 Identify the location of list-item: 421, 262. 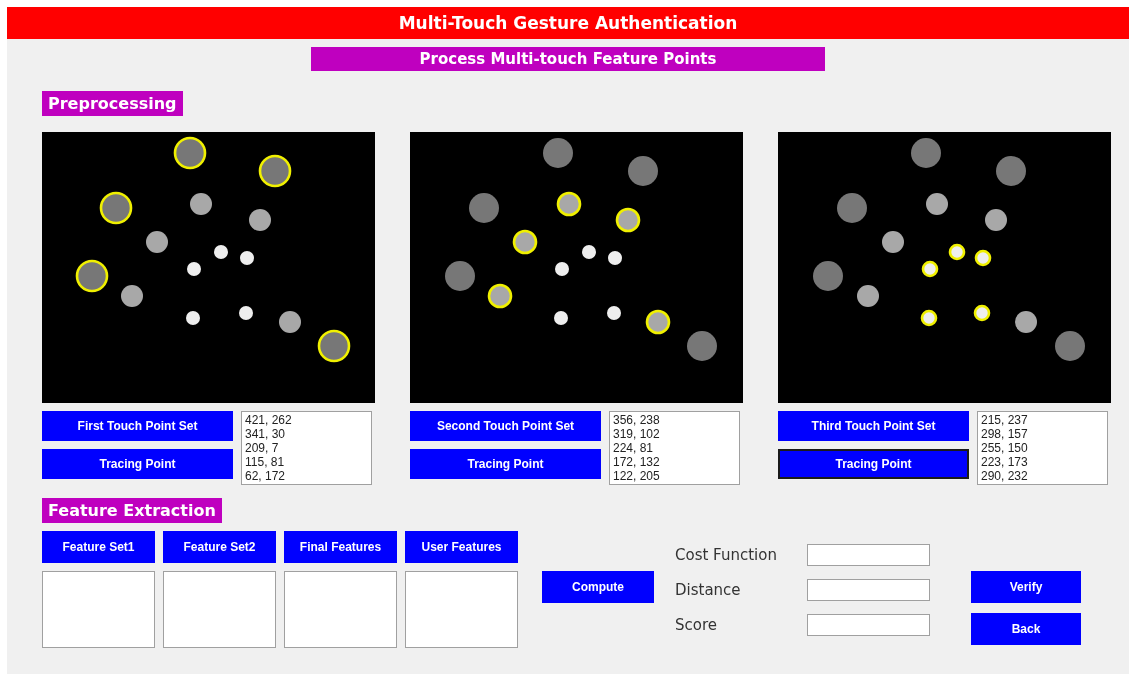
(269, 420).